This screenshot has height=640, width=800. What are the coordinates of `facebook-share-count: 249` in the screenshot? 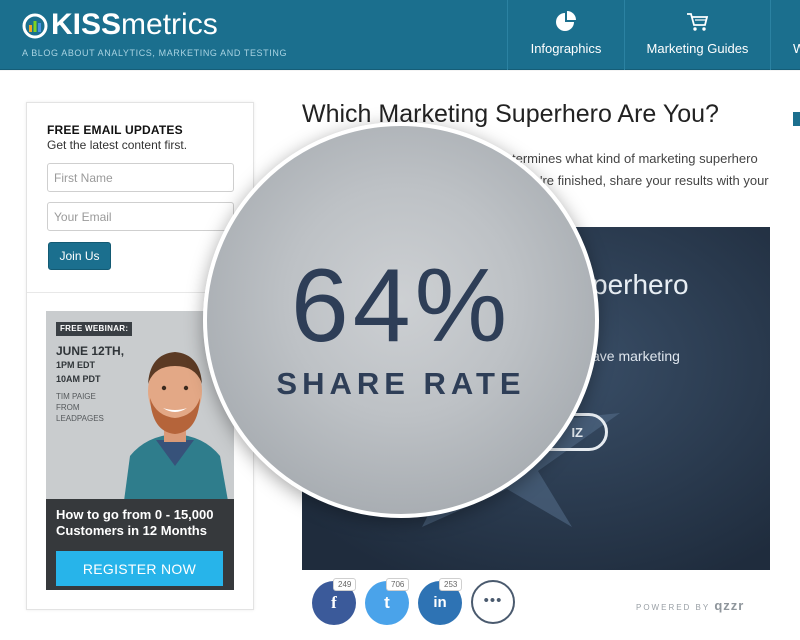 It's located at (345, 584).